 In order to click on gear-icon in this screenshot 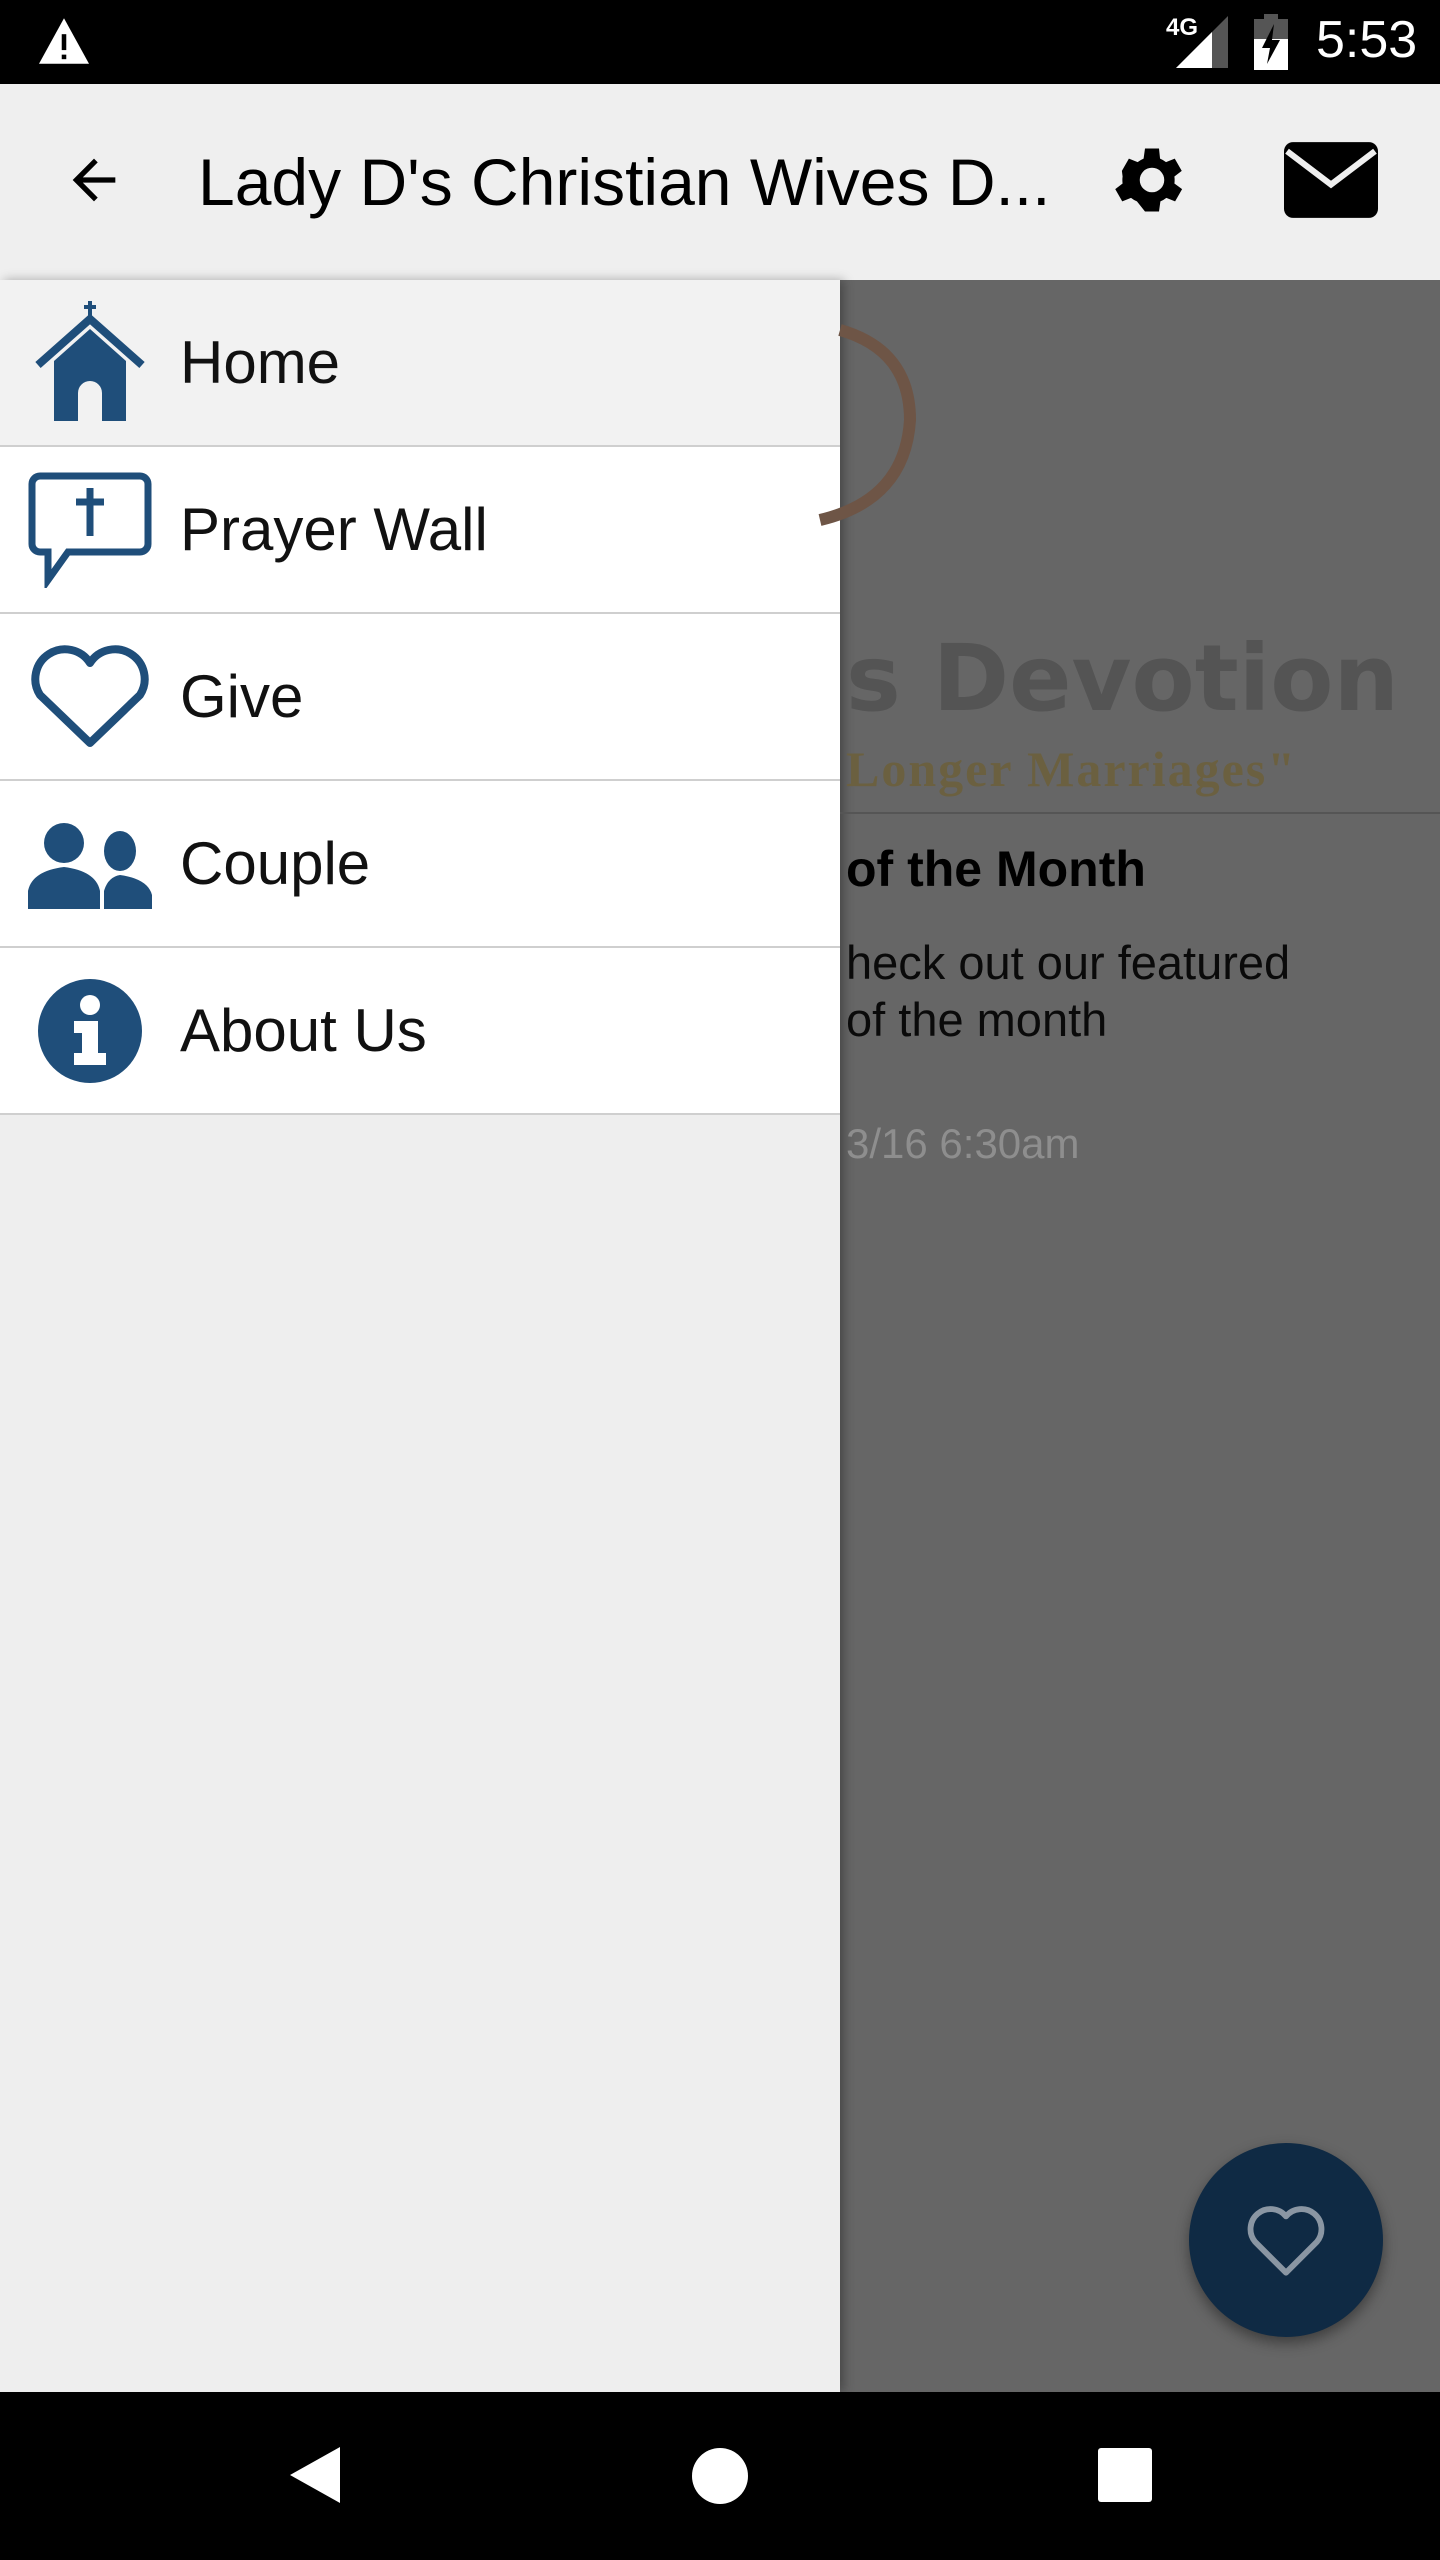, I will do `click(1152, 180)`.